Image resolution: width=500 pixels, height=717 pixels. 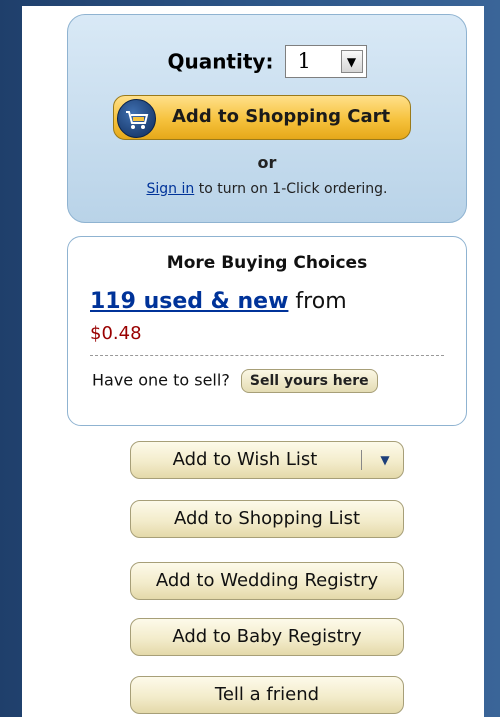 I want to click on offers-from-text: from, so click(x=321, y=301).